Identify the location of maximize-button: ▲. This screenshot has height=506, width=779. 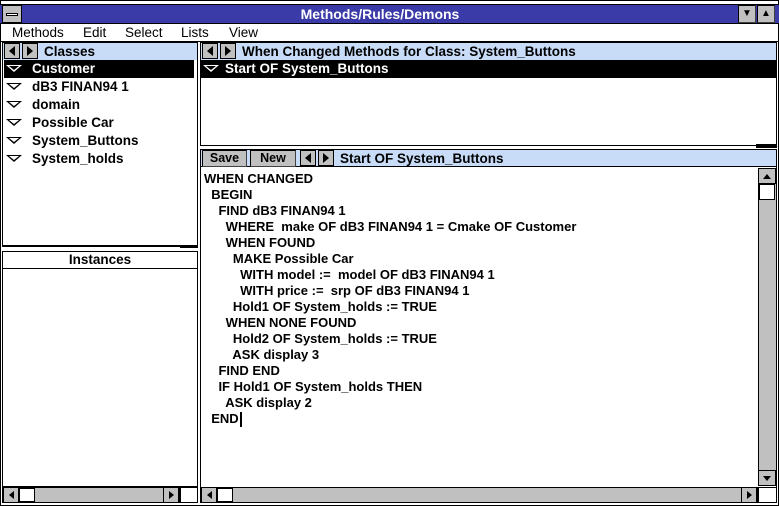
(766, 14).